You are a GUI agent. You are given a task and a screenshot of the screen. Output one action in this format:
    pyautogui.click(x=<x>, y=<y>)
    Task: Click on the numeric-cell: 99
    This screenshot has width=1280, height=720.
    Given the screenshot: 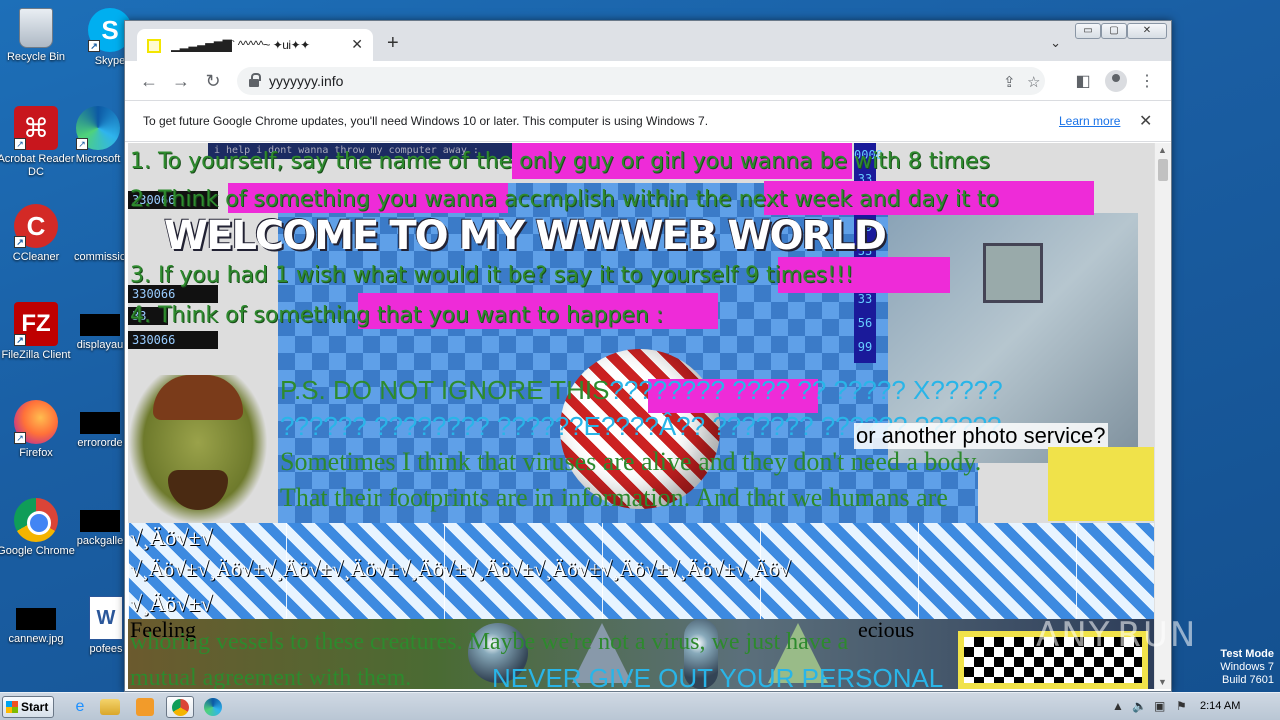 What is the action you would take?
    pyautogui.click(x=865, y=347)
    